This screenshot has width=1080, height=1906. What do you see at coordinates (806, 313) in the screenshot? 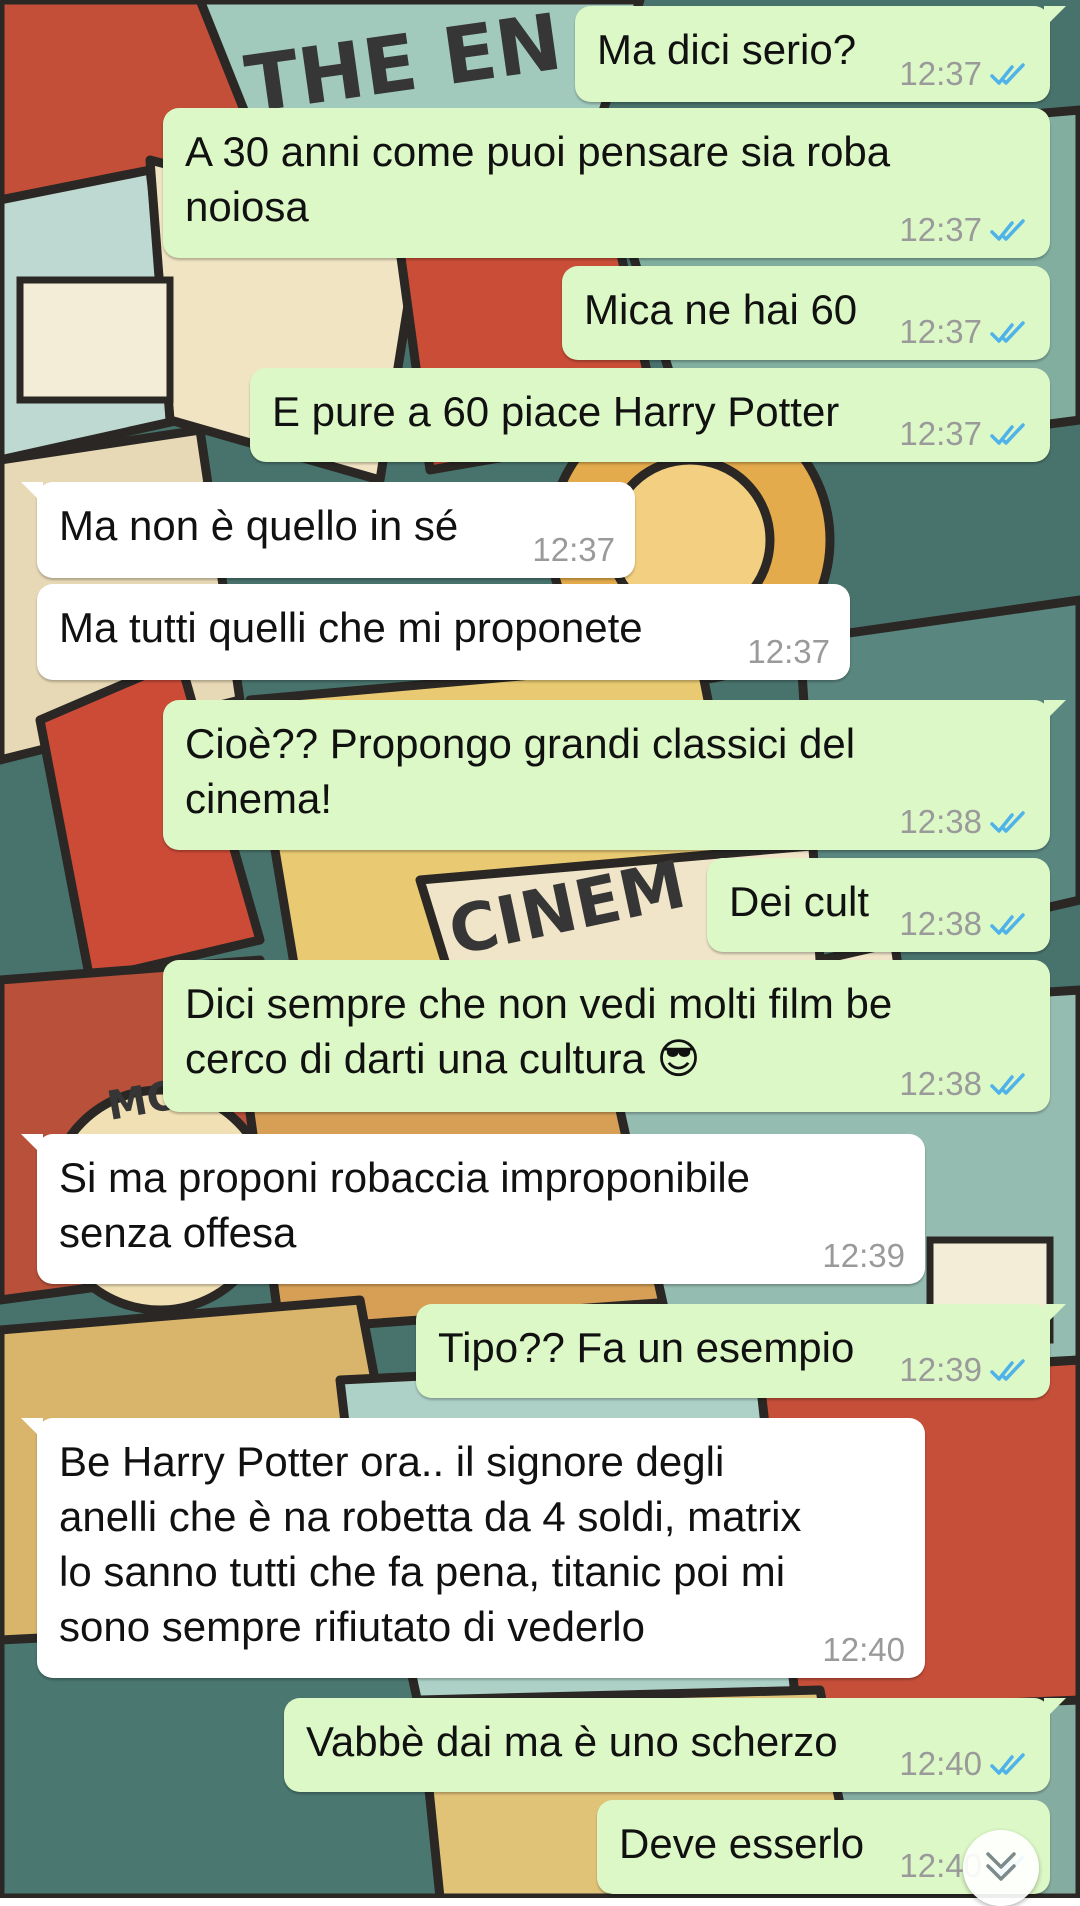
I see `message-bubble-sent: Mica ne hai 60 12:37` at bounding box center [806, 313].